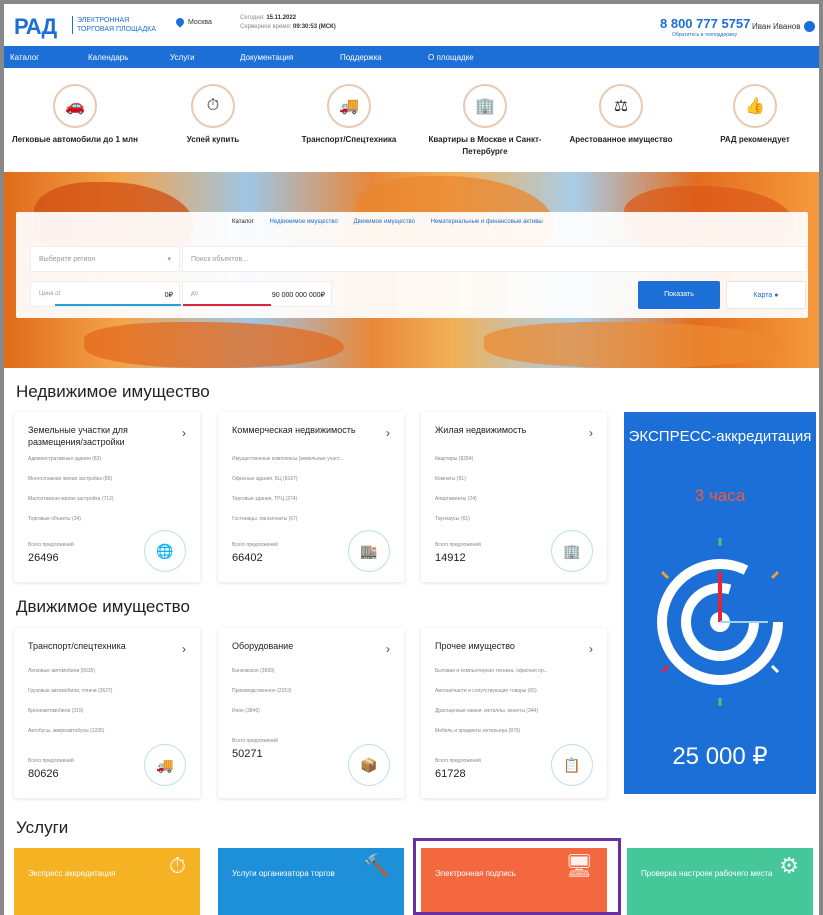 This screenshot has width=823, height=915. I want to click on express-title: ЭКСПРЕСС-аккредитация, so click(720, 436).